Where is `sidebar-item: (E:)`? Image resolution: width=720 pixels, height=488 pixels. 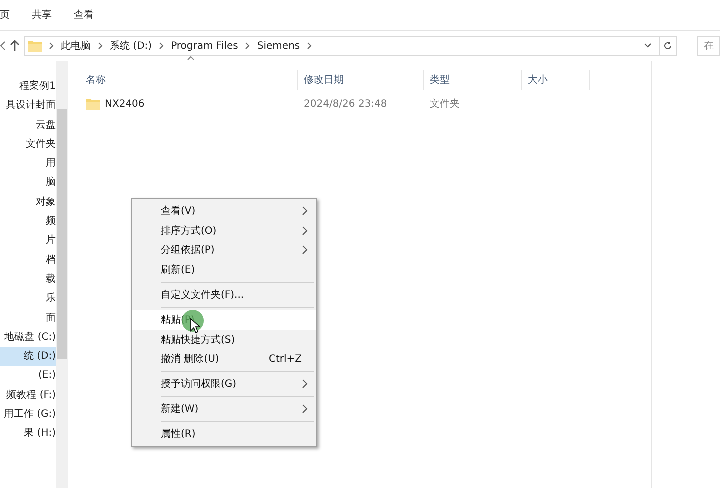 sidebar-item: (E:) is located at coordinates (28, 376).